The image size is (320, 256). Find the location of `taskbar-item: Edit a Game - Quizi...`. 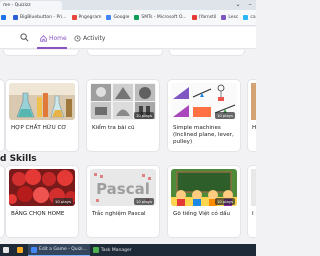

taskbar-item: Edit a Game - Quizi... is located at coordinates (59, 250).